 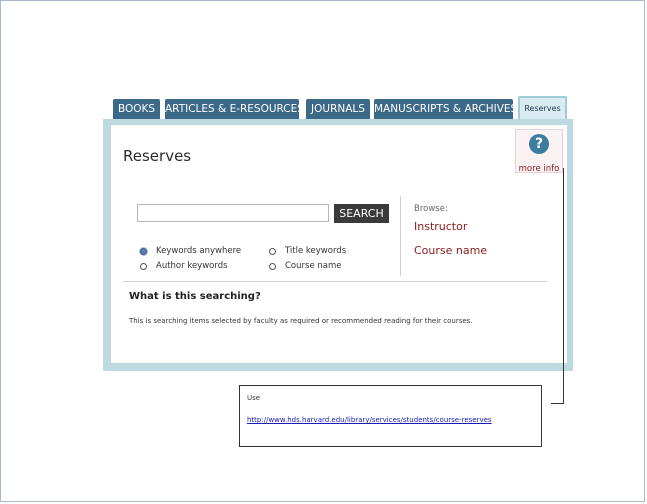 I want to click on option-course-name: Course name, so click(x=305, y=266).